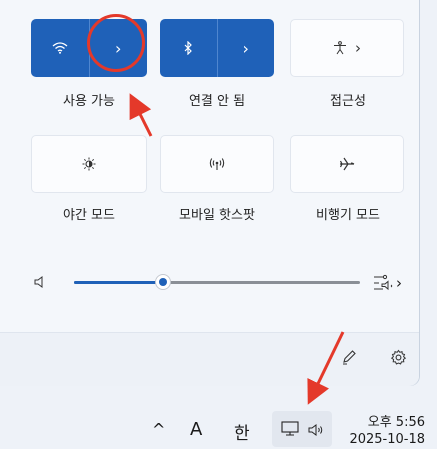 This screenshot has width=437, height=449. Describe the element at coordinates (387, 439) in the screenshot. I see `clock-date: 2025-10-18` at that location.